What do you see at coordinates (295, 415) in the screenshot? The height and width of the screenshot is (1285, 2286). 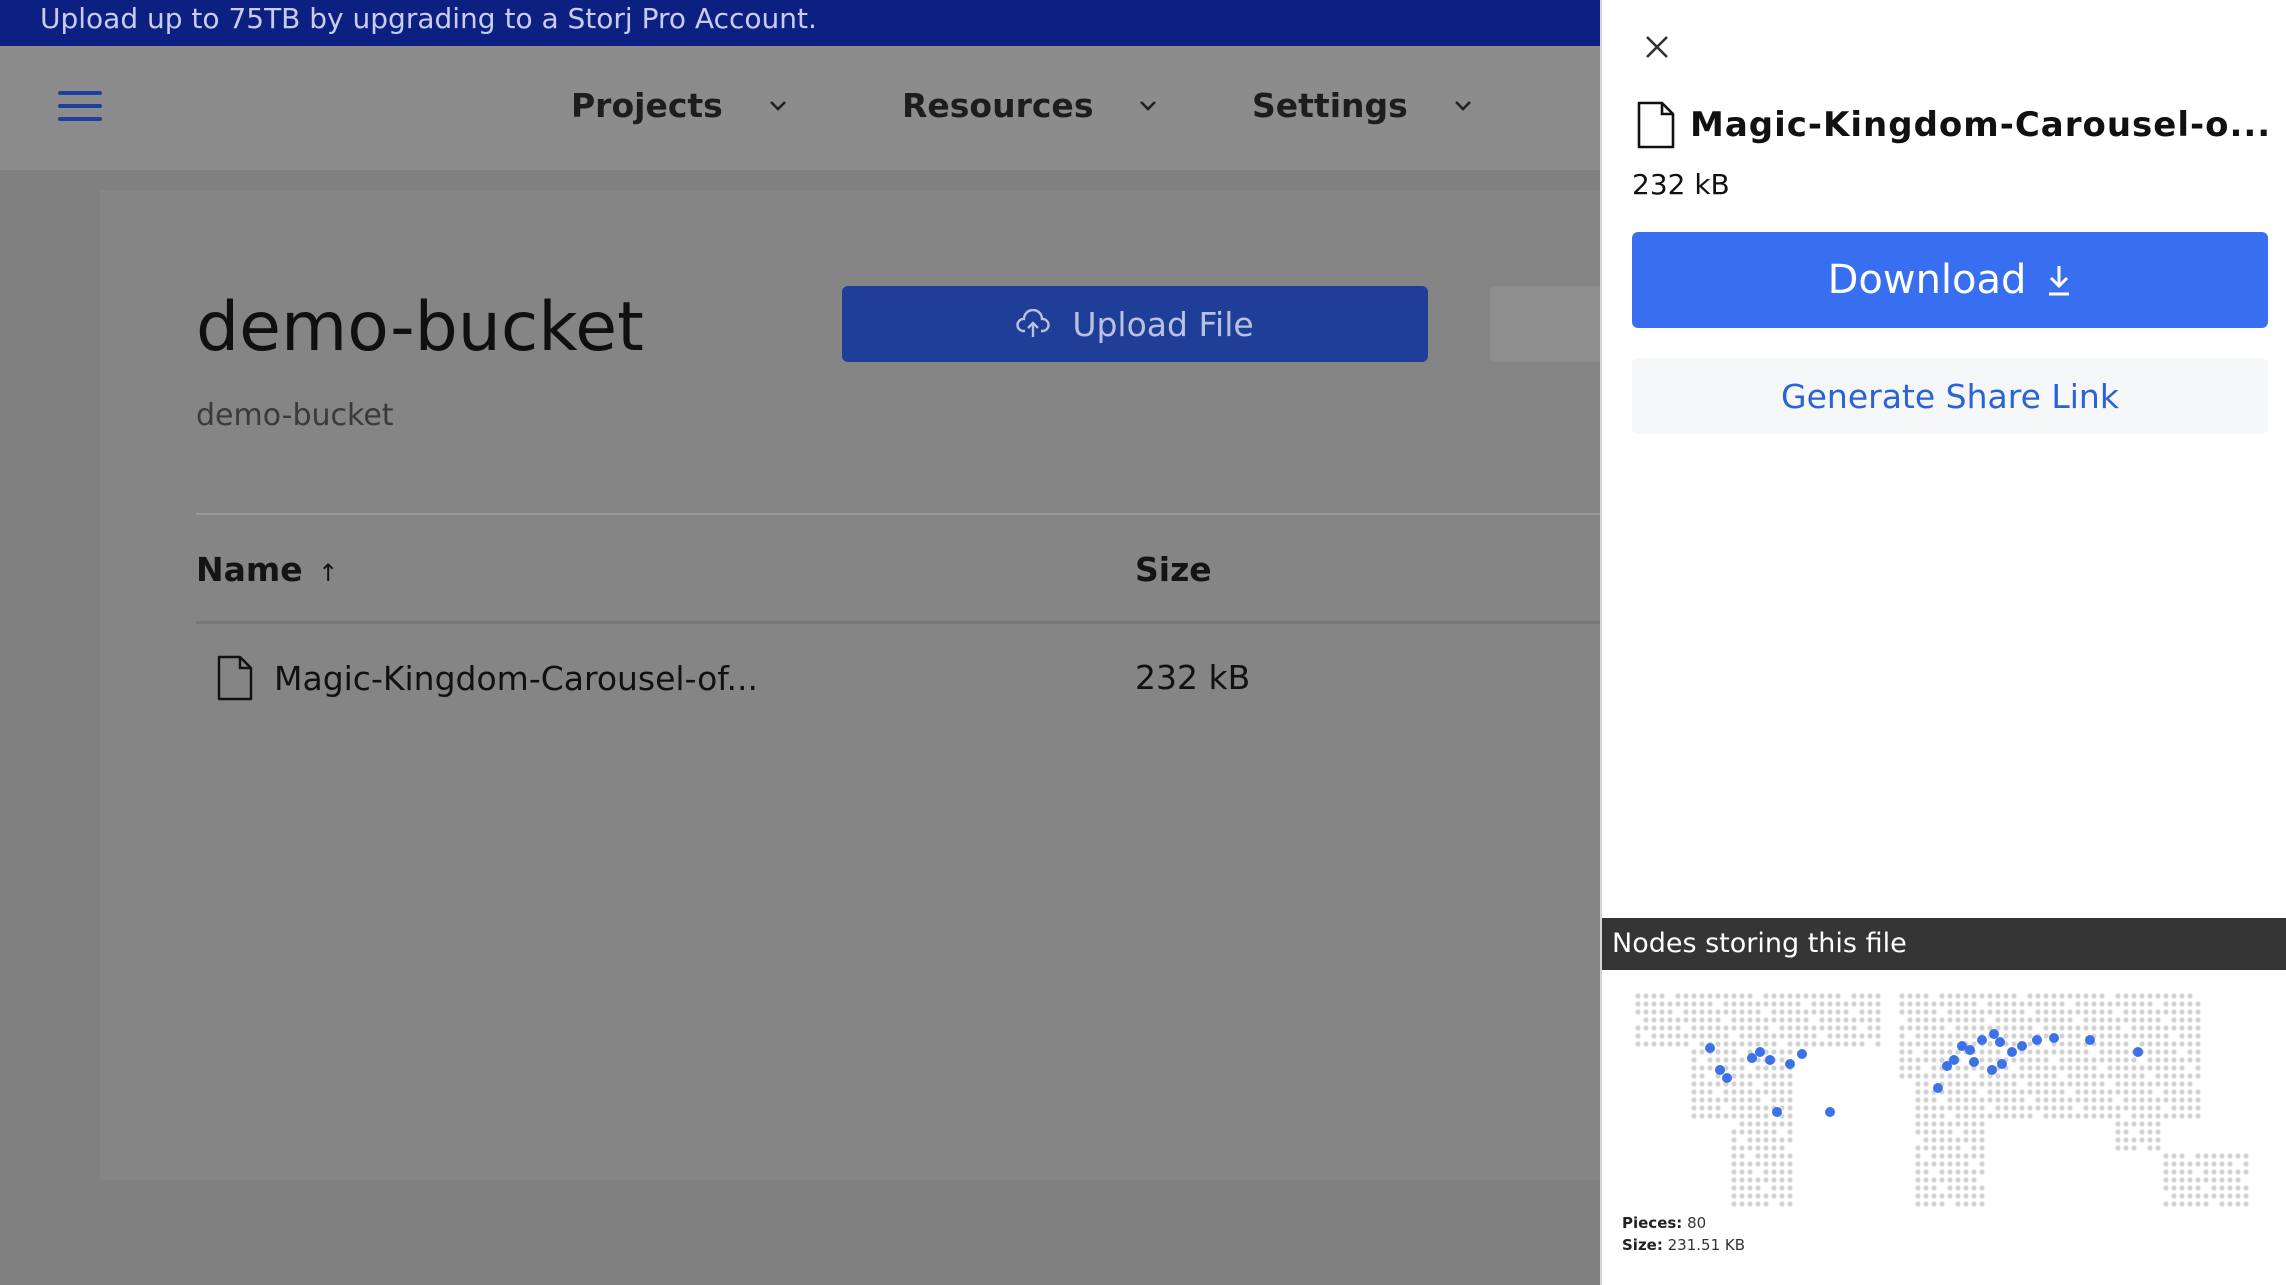 I see `breadcrumb: demo-bucket` at bounding box center [295, 415].